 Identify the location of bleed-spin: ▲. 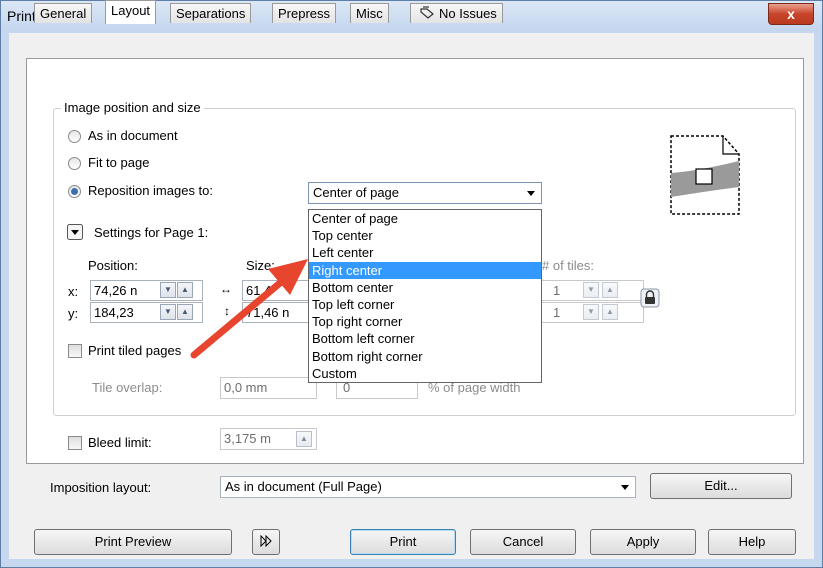
(304, 439).